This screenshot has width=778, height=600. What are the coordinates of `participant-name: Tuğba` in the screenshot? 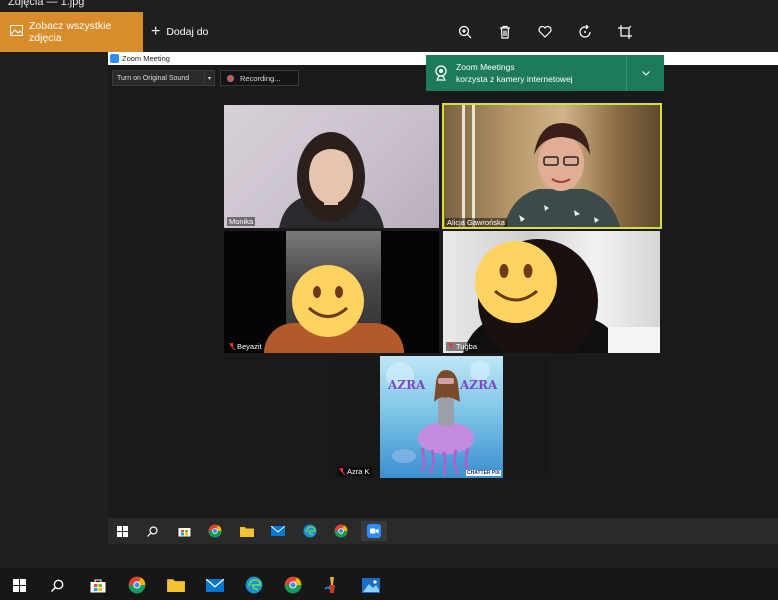 It's located at (466, 346).